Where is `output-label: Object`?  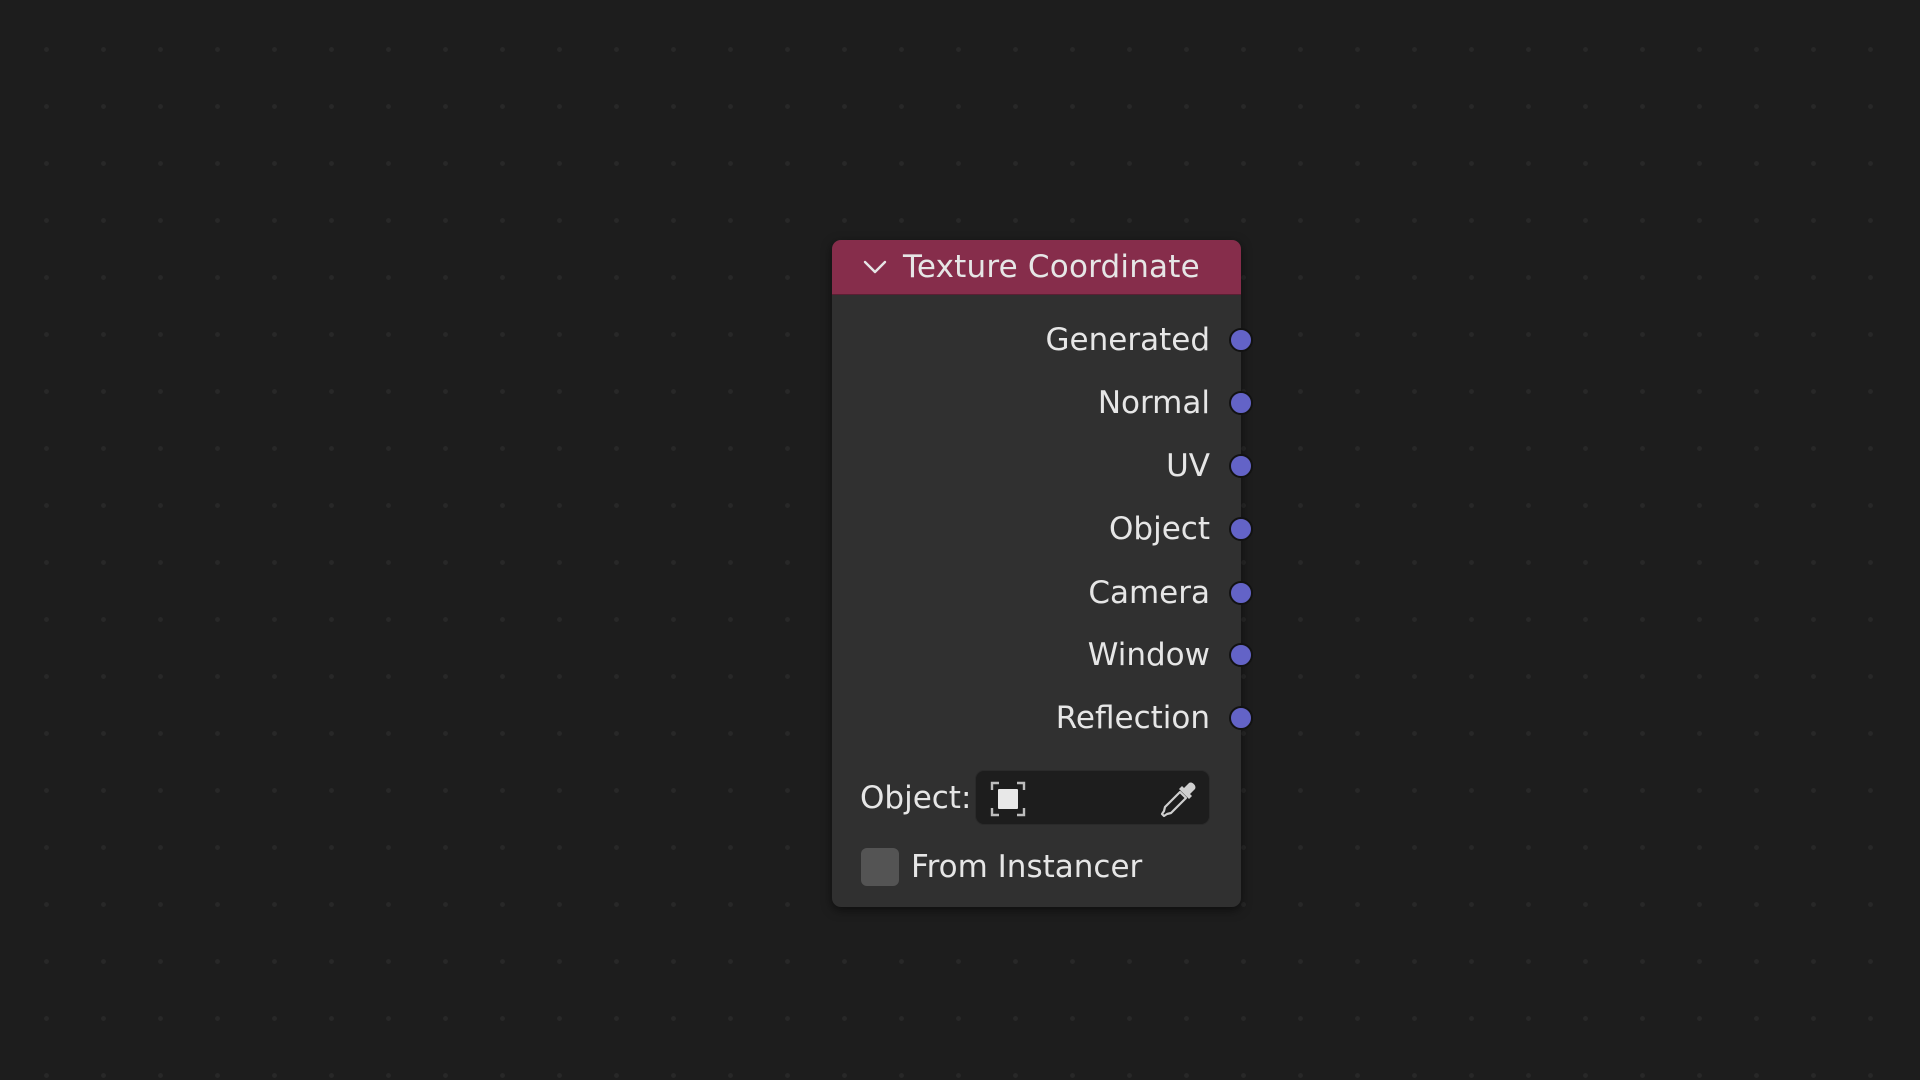 output-label: Object is located at coordinates (1159, 529).